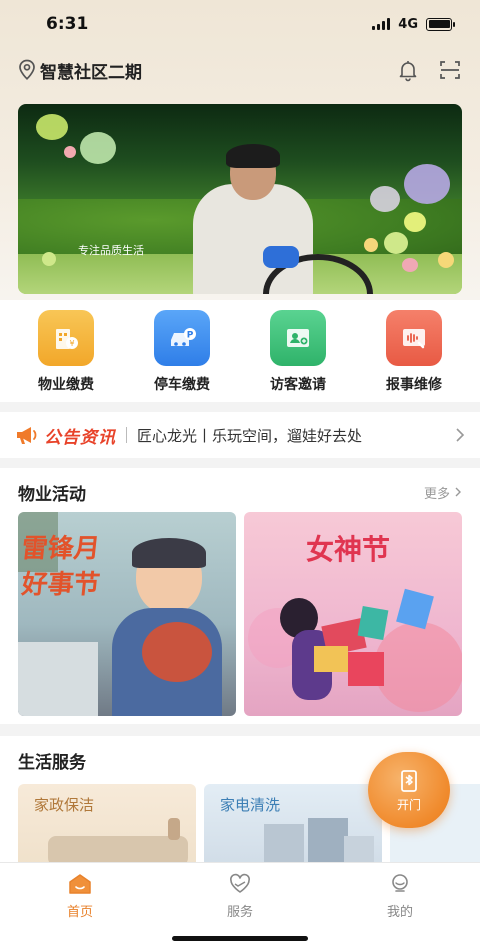 Image resolution: width=480 pixels, height=950 pixels. I want to click on tab-mine: 我的, so click(400, 910).